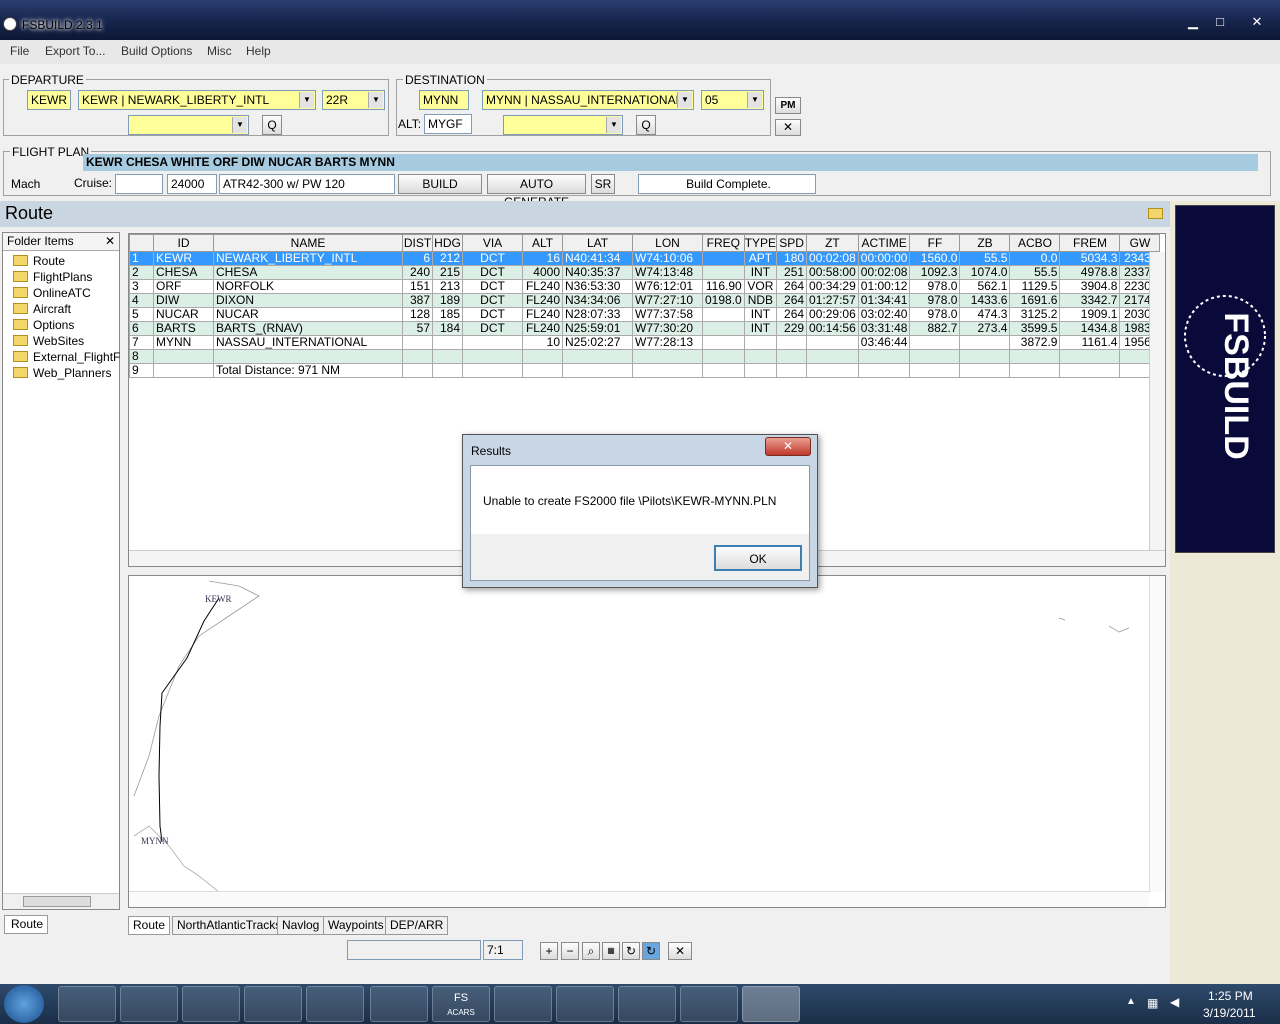 This screenshot has width=1280, height=1024. Describe the element at coordinates (1140, 243) in the screenshot. I see `column-header: GW` at that location.